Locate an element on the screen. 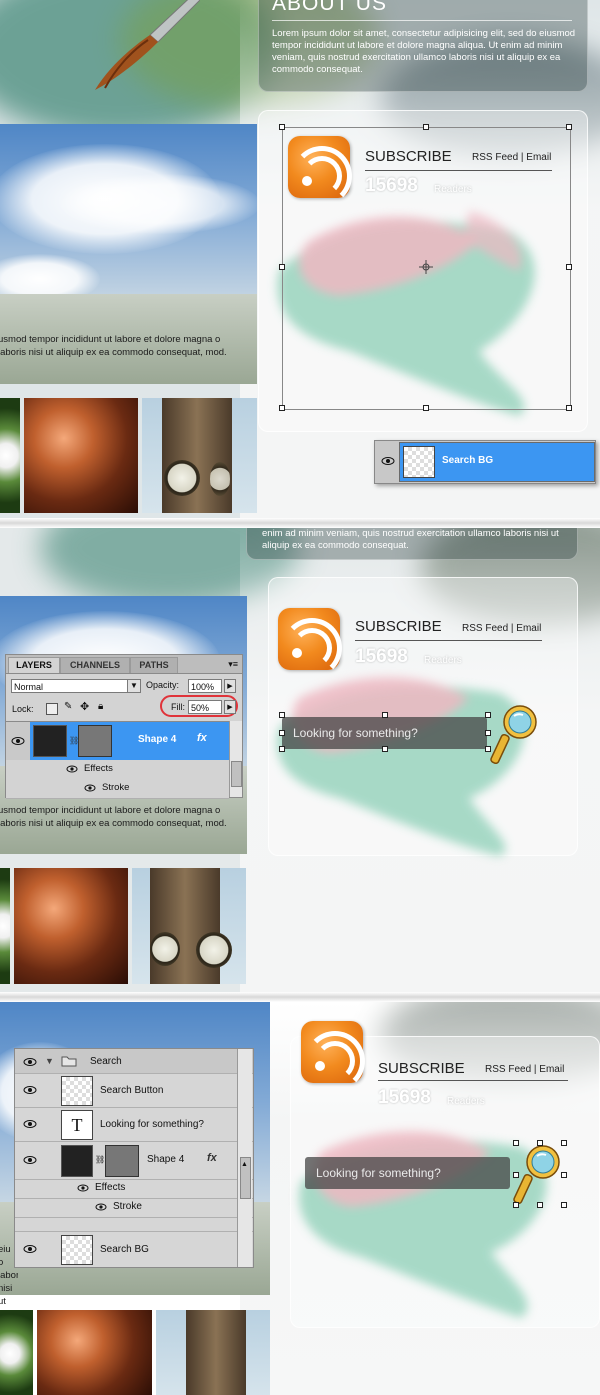 This screenshot has width=600, height=1395. scroll-thumb is located at coordinates (236, 774).